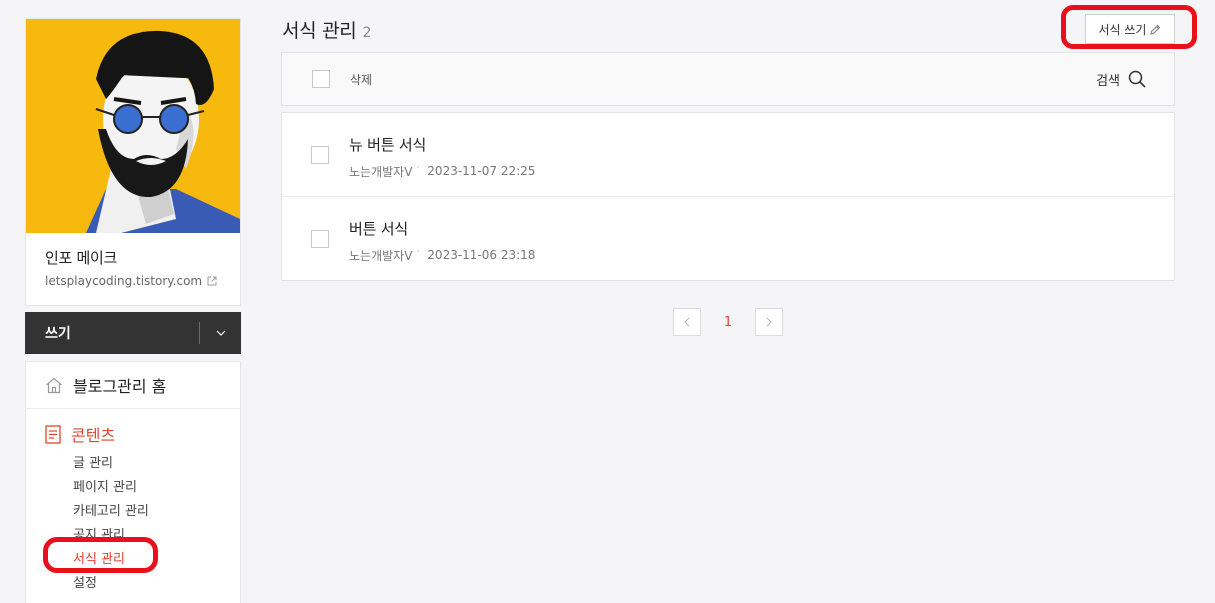  I want to click on page-title-text: 서식 관리, so click(319, 31).